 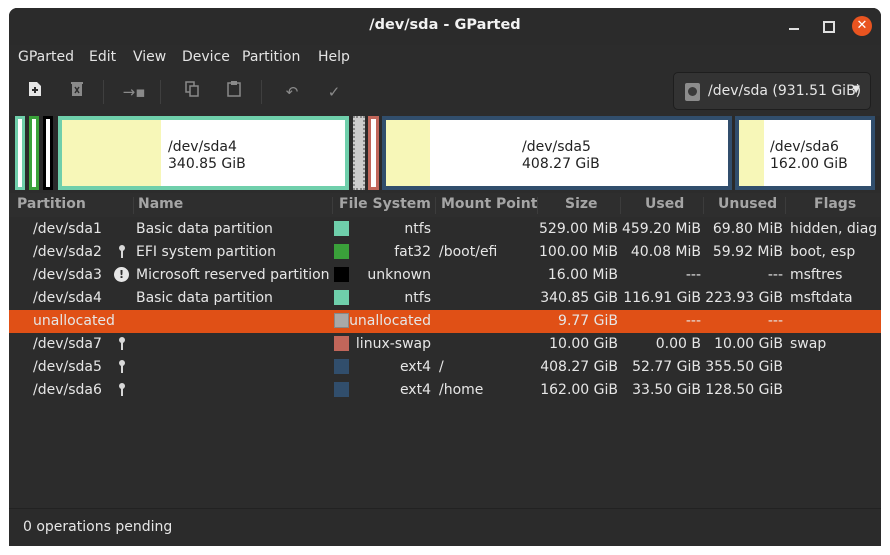 I want to click on menu-partition: Partition, so click(x=271, y=57).